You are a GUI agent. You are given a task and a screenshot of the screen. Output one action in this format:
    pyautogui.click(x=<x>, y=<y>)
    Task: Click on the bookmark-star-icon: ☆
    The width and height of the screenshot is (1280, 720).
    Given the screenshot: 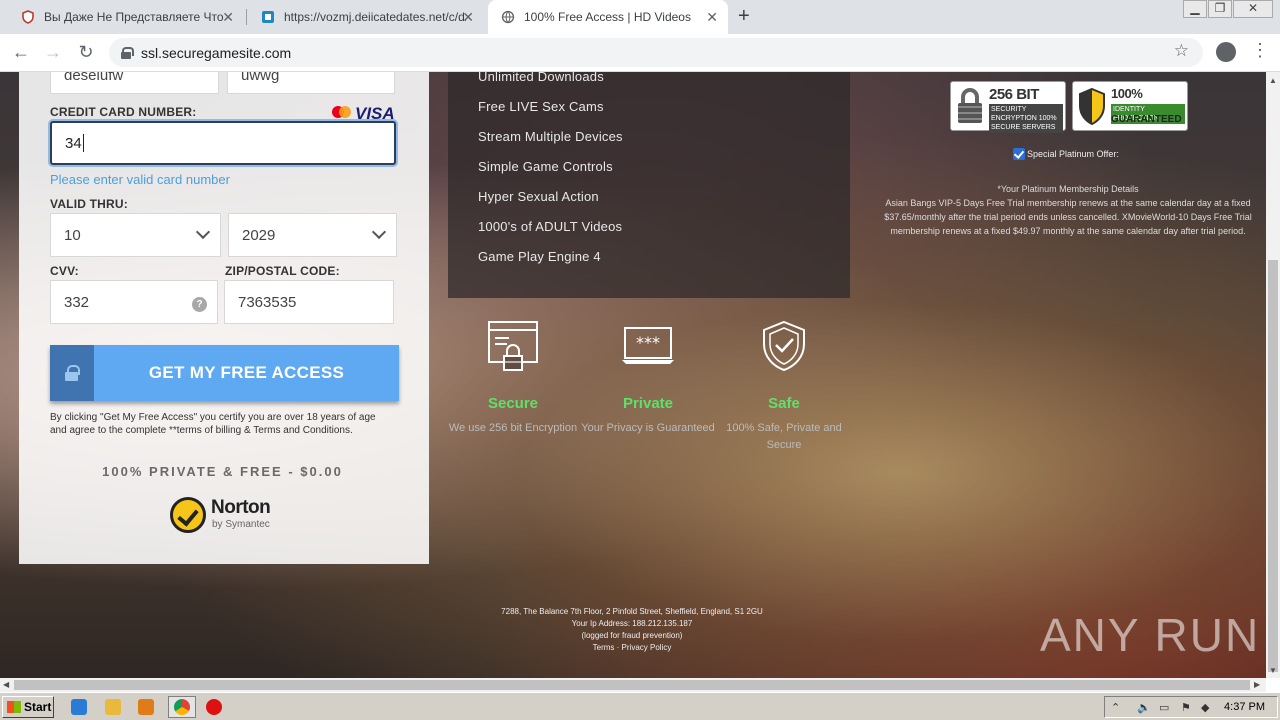 What is the action you would take?
    pyautogui.click(x=1181, y=51)
    